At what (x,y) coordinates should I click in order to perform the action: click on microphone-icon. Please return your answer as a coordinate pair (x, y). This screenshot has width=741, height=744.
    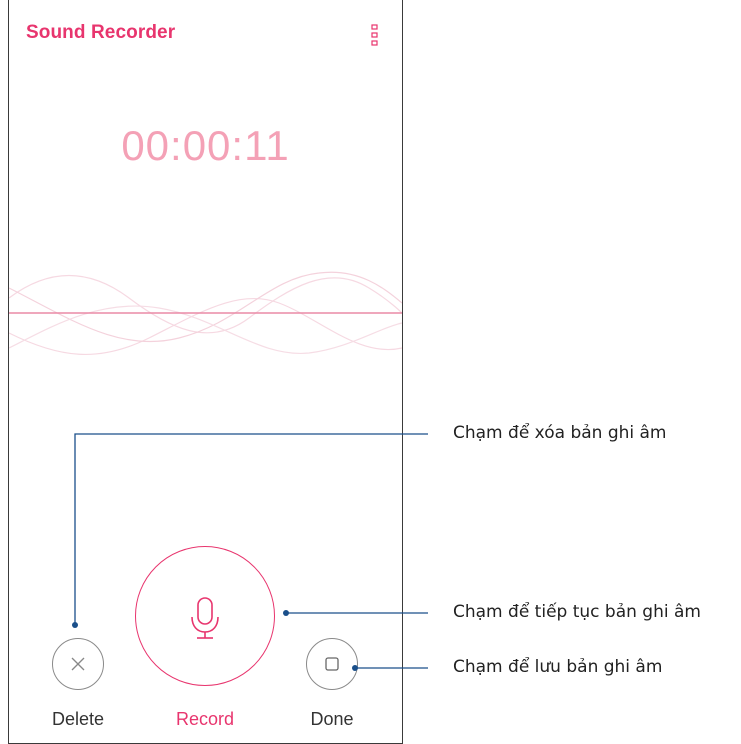
    Looking at the image, I should click on (204, 617).